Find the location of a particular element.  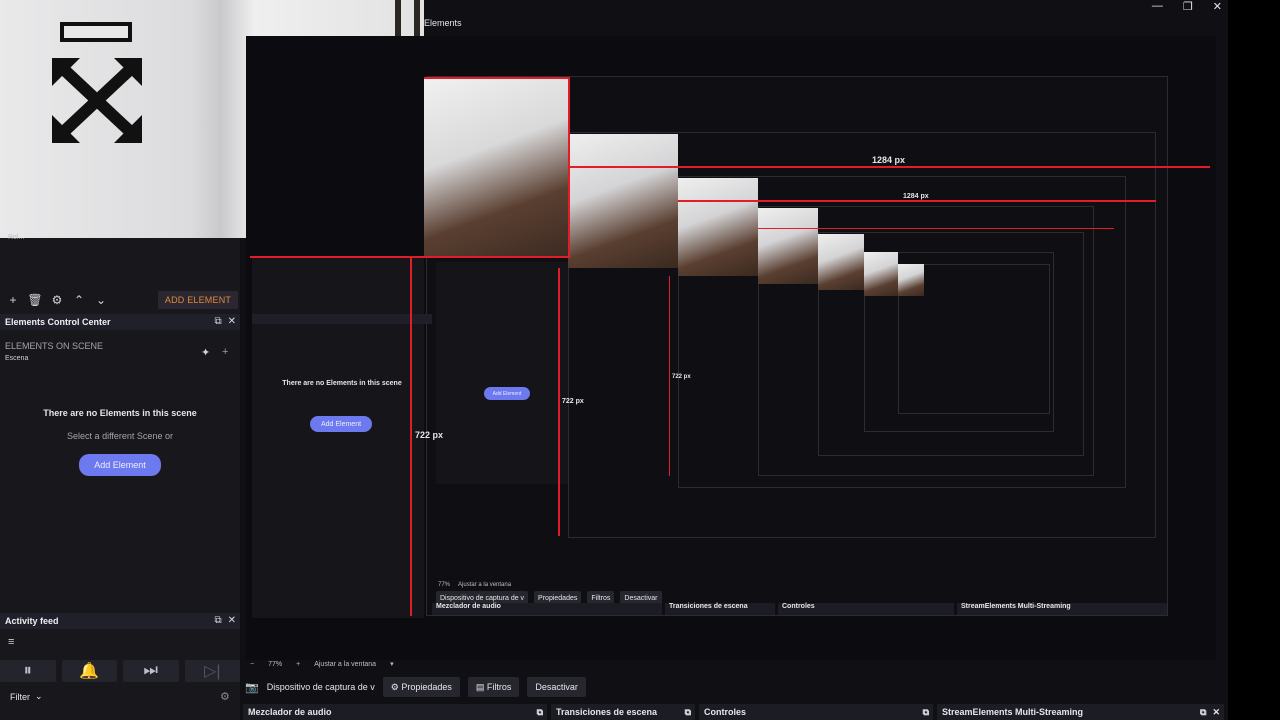

maximize-button: ❐ is located at coordinates (1188, 6).